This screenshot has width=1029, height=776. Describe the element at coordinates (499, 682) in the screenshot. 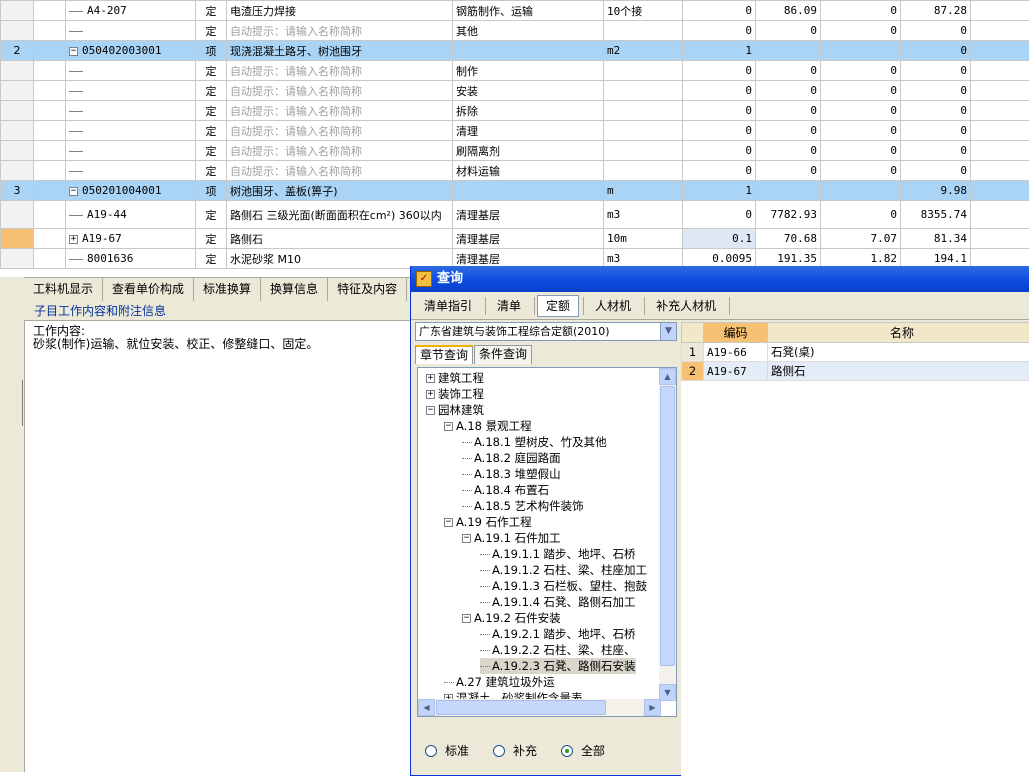

I see `tree-node: A.27 建筑垃圾外运` at that location.